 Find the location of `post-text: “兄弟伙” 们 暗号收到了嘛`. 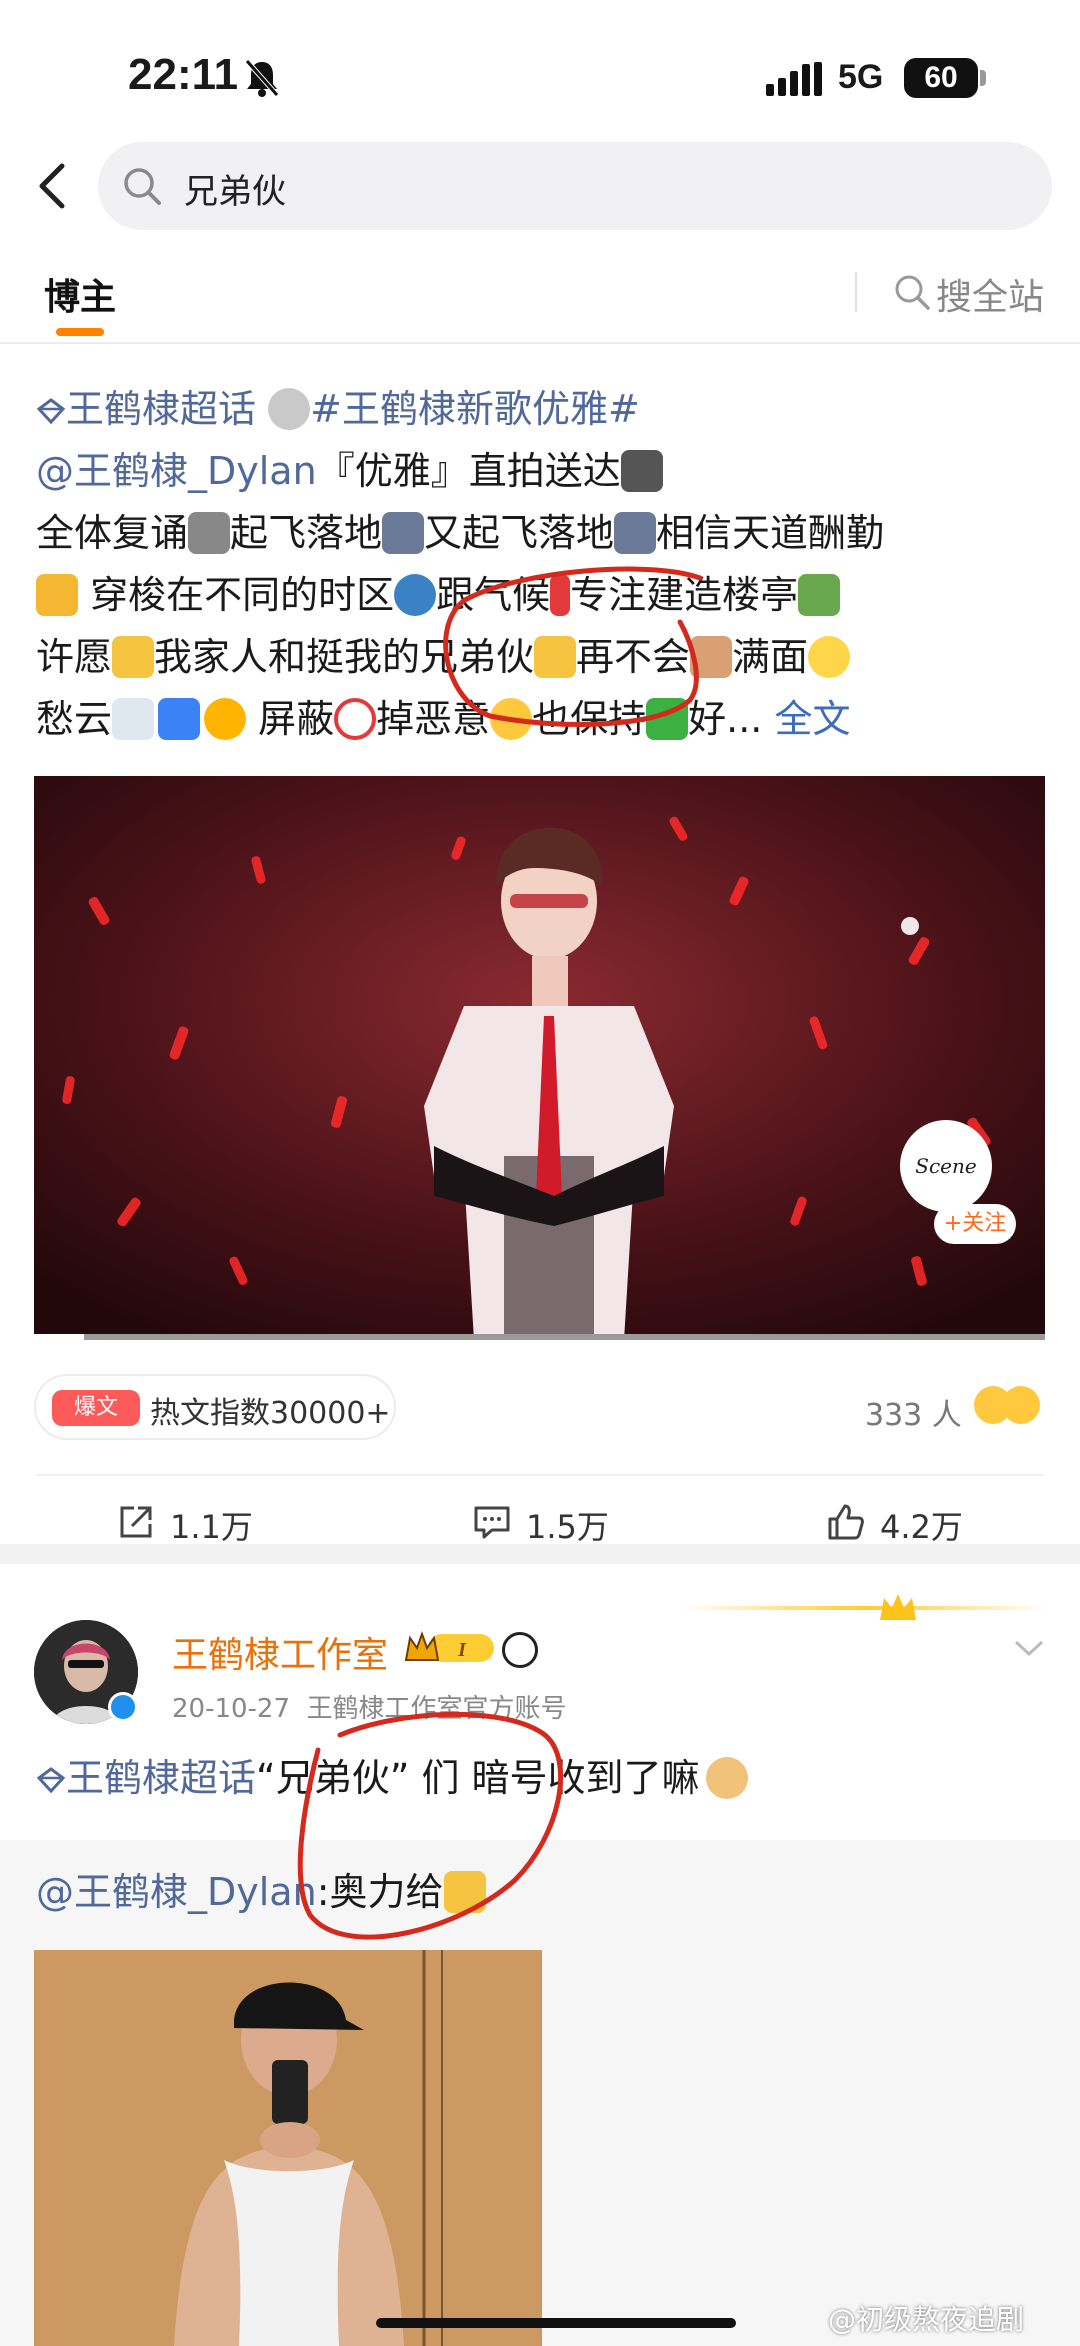

post-text: “兄弟伙” 们 暗号收到了嘛 is located at coordinates (478, 1778).